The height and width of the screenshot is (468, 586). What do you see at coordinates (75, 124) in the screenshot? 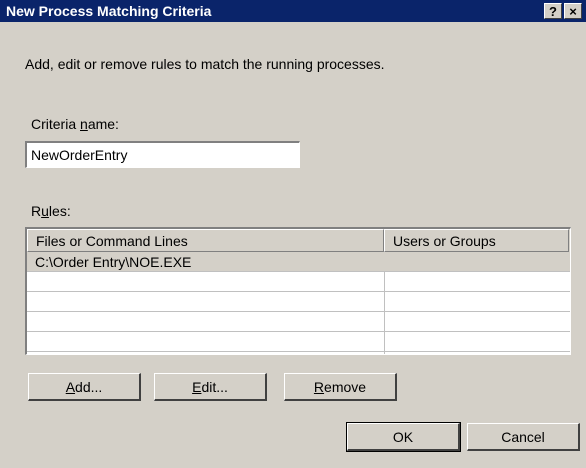
I see `criteria-name-label: Criteria name:` at bounding box center [75, 124].